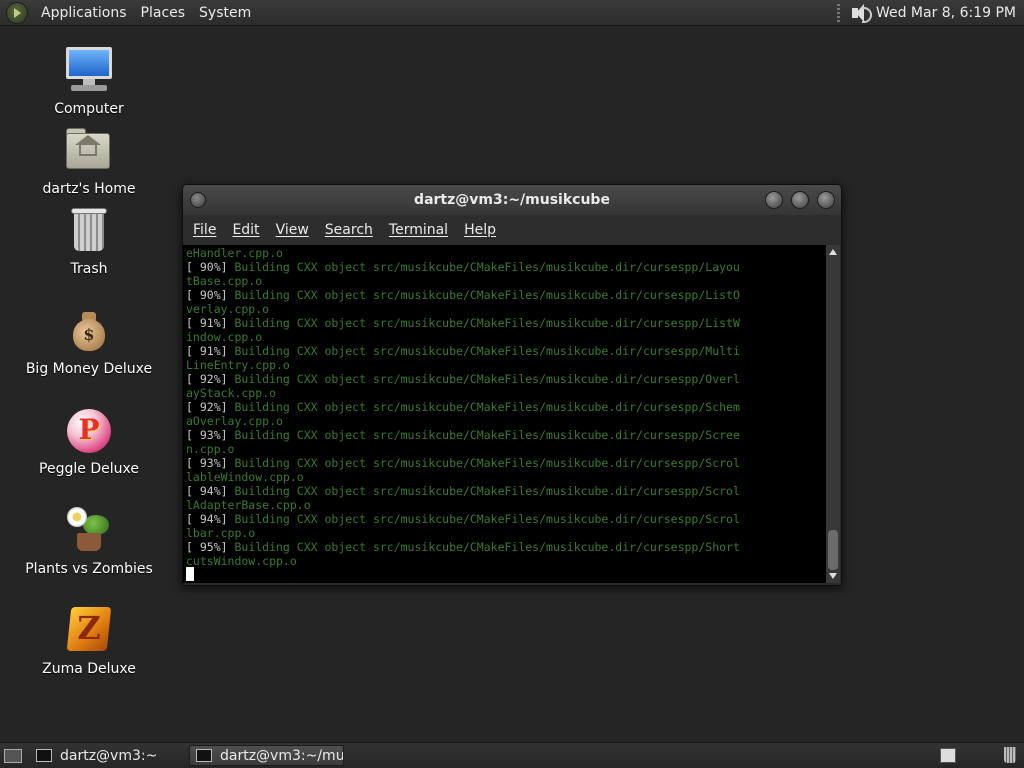 This screenshot has width=1024, height=768. I want to click on terminal-progress: [ 92%], so click(207, 379).